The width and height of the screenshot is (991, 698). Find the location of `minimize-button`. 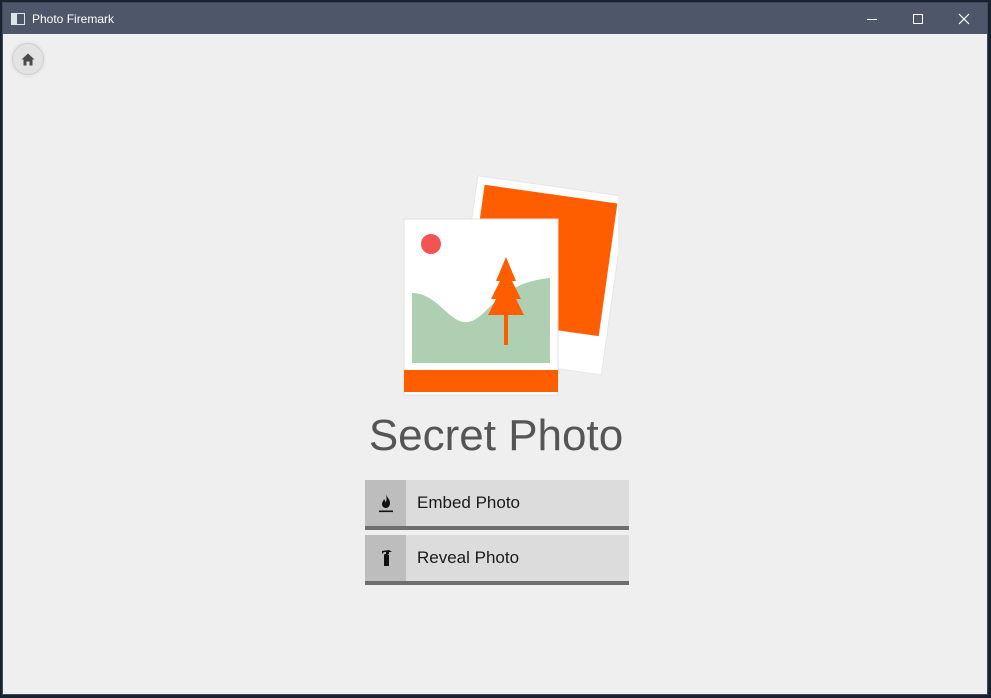

minimize-button is located at coordinates (872, 18).